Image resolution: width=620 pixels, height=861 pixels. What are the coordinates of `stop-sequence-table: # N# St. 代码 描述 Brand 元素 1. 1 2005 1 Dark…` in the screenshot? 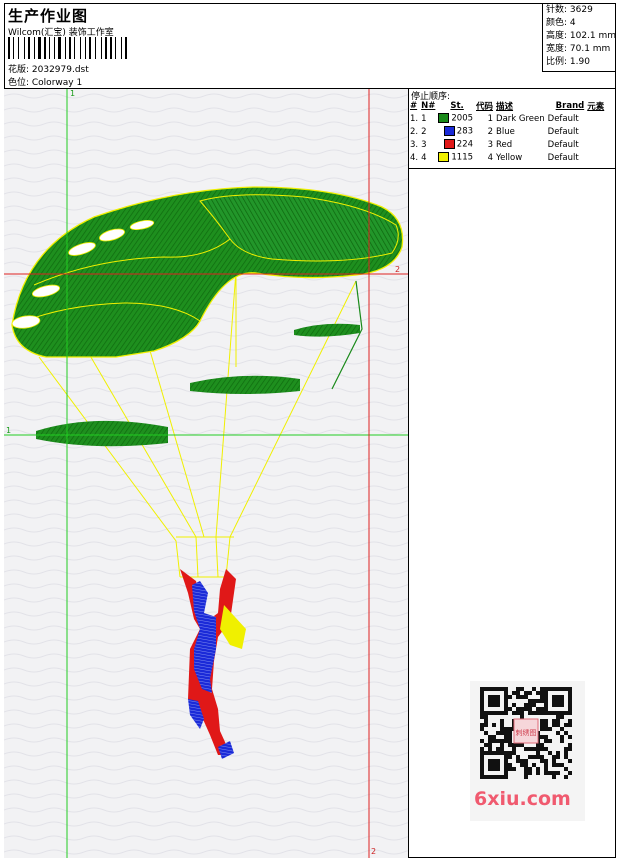 It's located at (508, 132).